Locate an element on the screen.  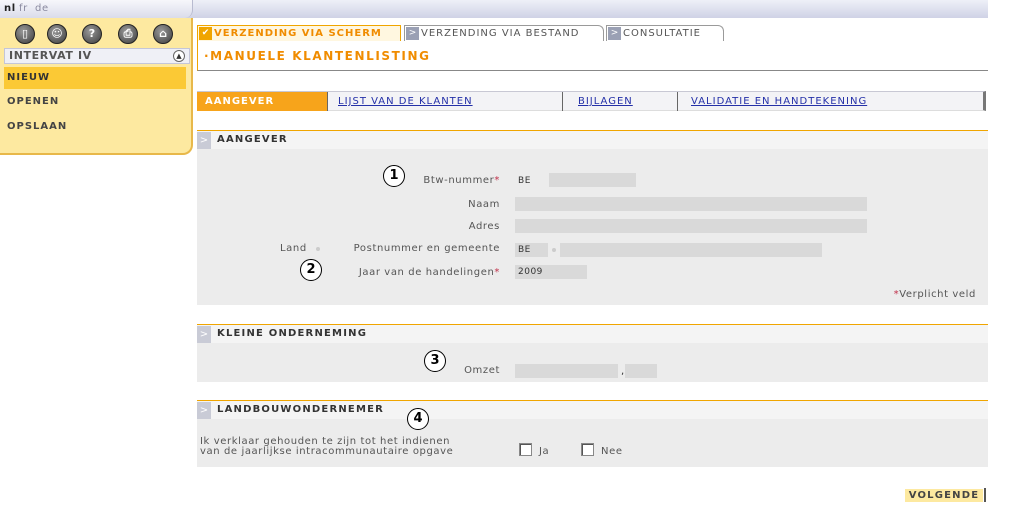
yes-label: Ja is located at coordinates (544, 451).